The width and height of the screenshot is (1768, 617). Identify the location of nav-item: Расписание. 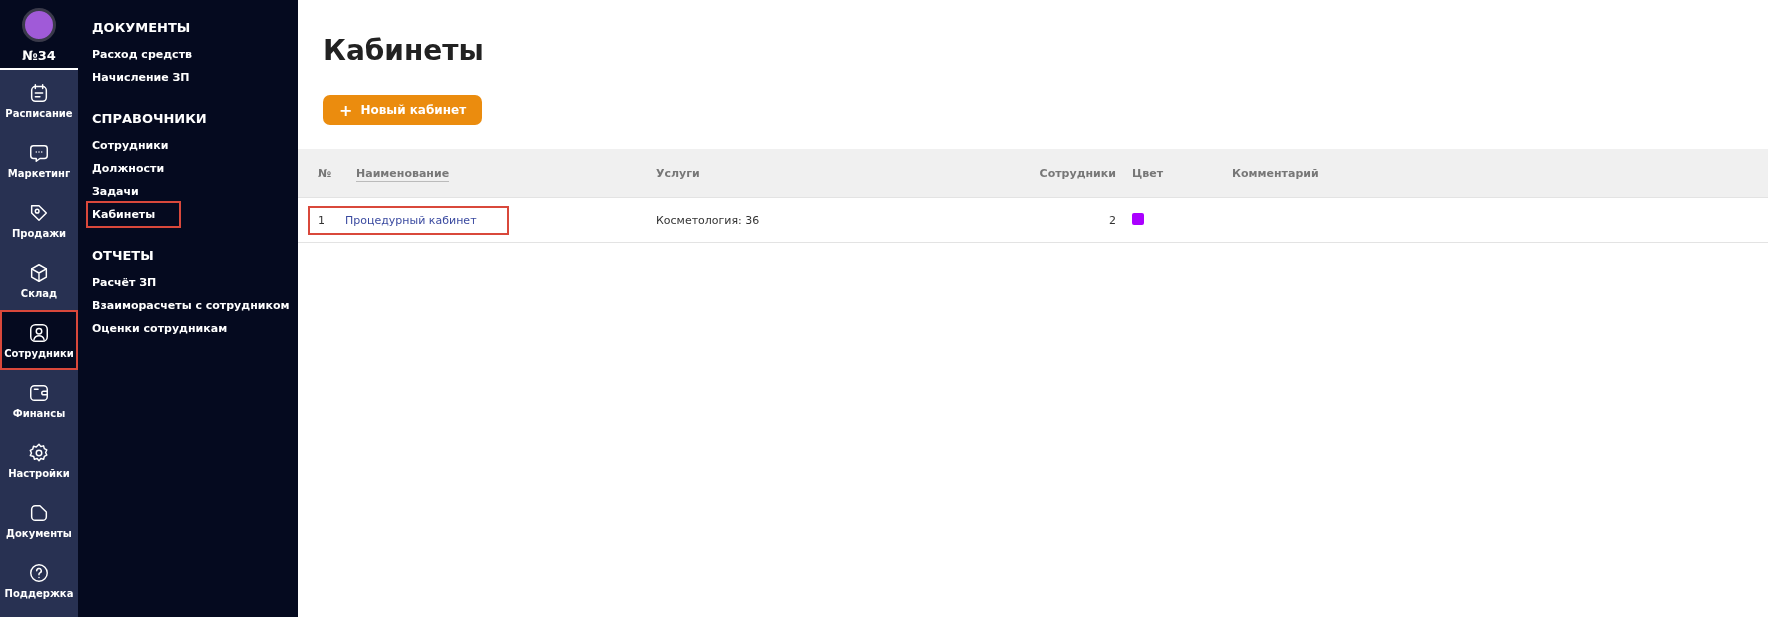
(39, 100).